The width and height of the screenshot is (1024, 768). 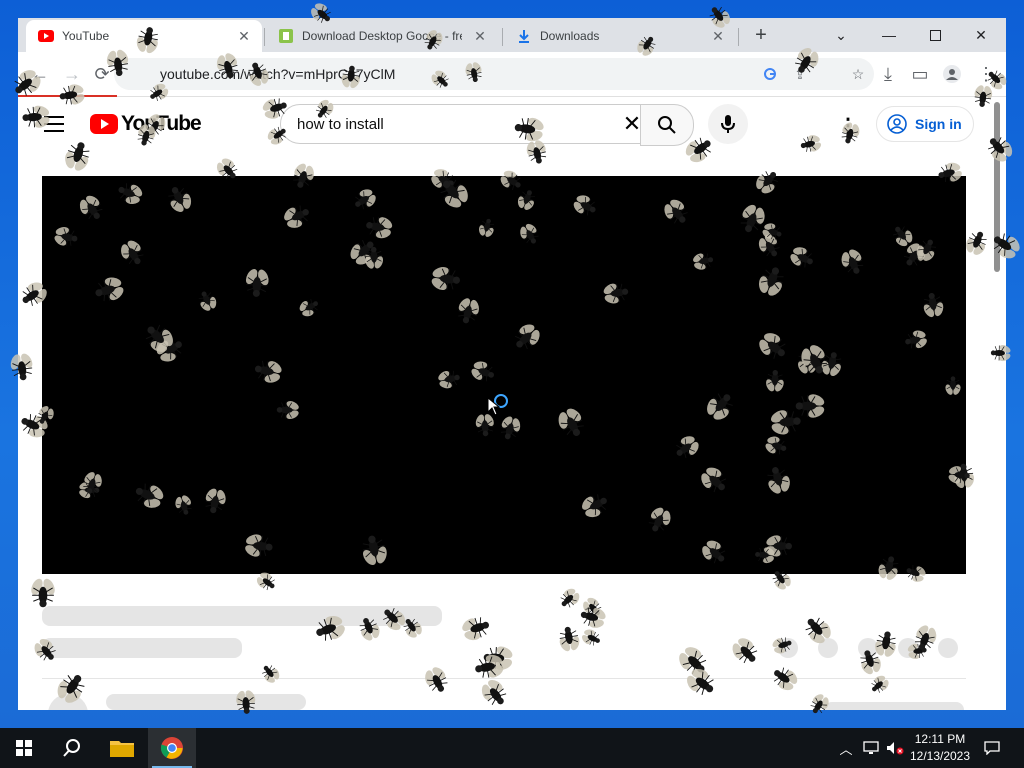 I want to click on divider, so click(x=504, y=678).